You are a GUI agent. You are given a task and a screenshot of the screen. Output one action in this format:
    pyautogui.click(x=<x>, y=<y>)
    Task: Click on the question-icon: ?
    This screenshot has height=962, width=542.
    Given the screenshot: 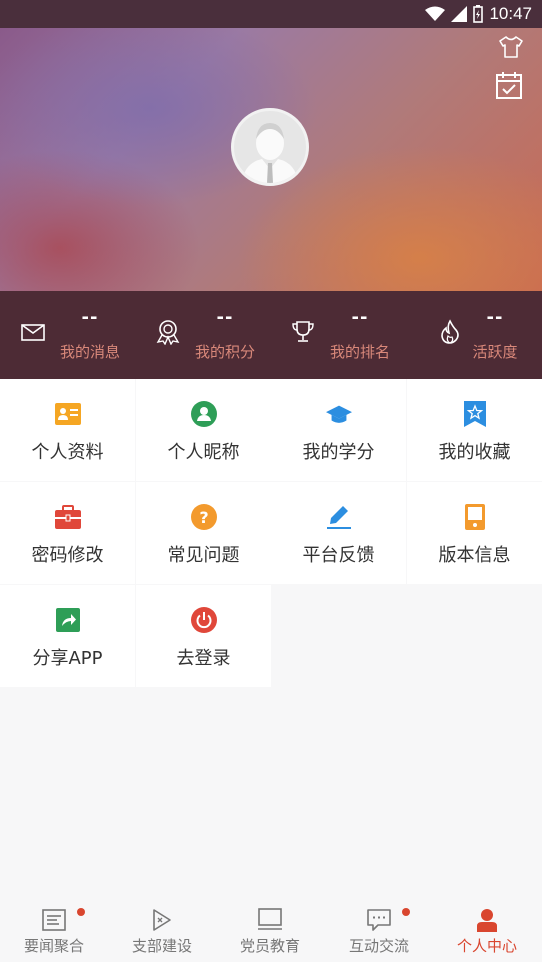 What is the action you would take?
    pyautogui.click(x=203, y=517)
    